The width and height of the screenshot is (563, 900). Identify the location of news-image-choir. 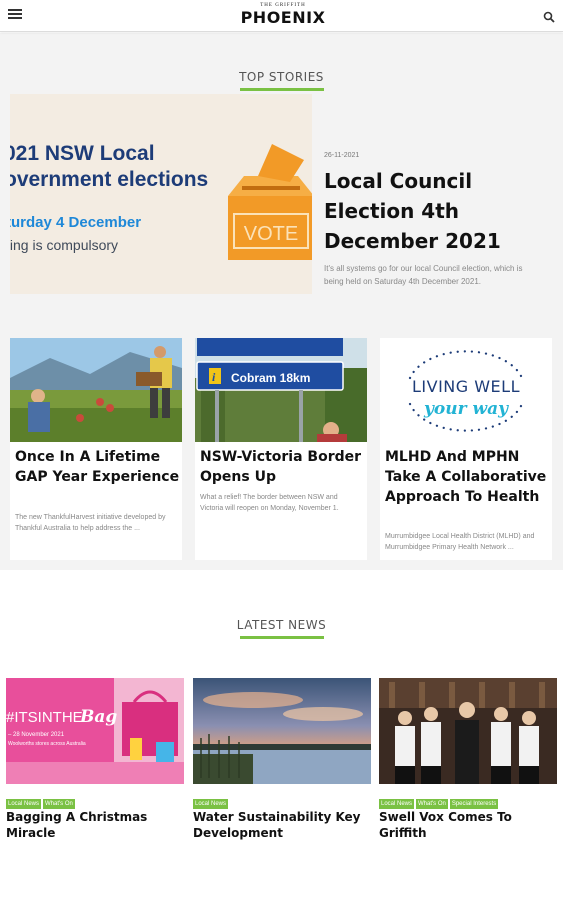
(468, 731).